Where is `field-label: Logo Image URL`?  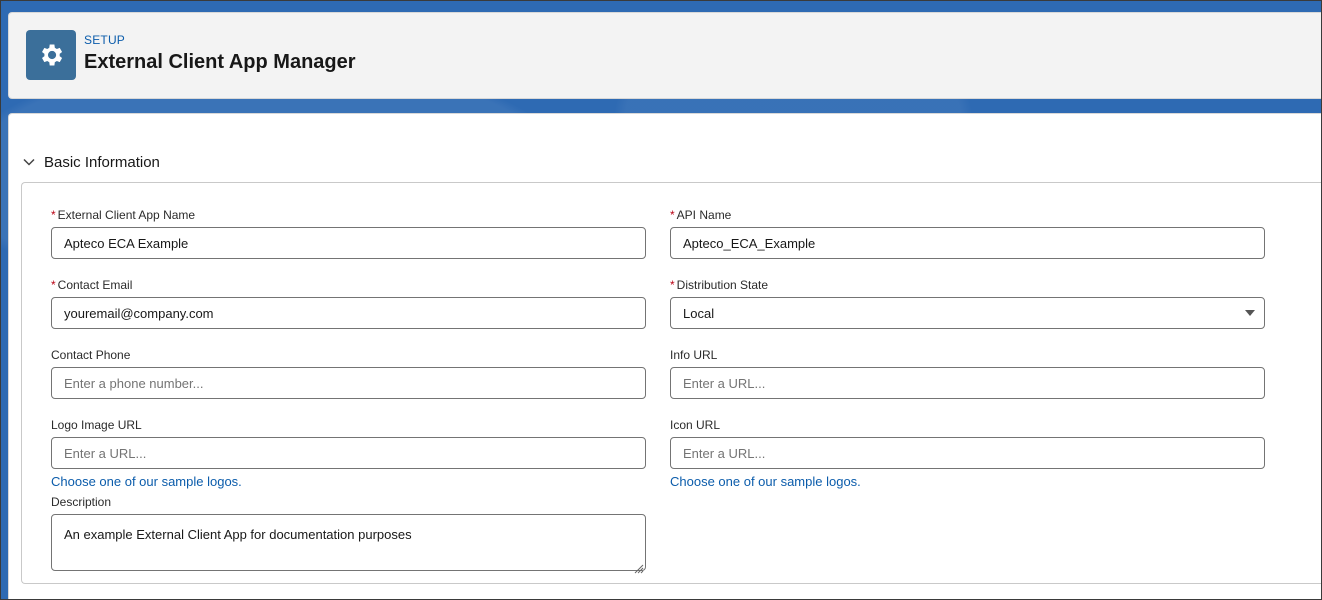
field-label: Logo Image URL is located at coordinates (96, 425).